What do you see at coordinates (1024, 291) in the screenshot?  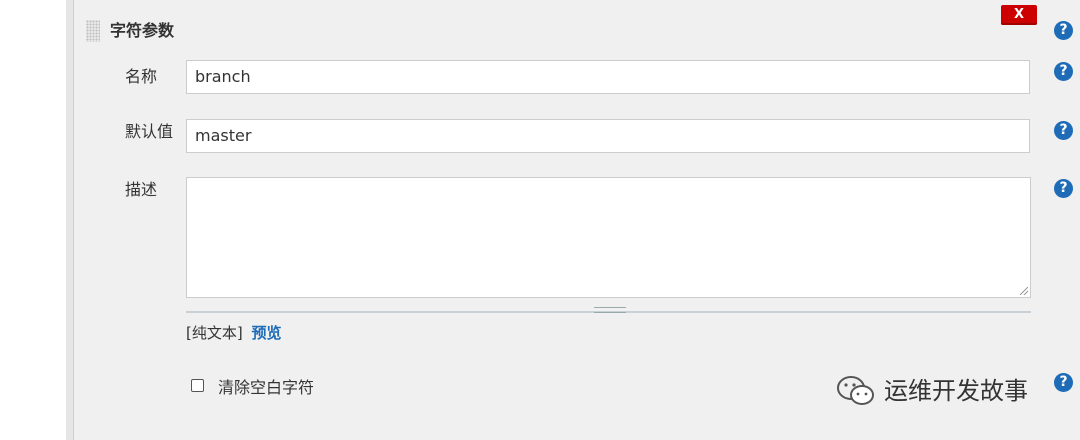 I see `resize-grip-icon` at bounding box center [1024, 291].